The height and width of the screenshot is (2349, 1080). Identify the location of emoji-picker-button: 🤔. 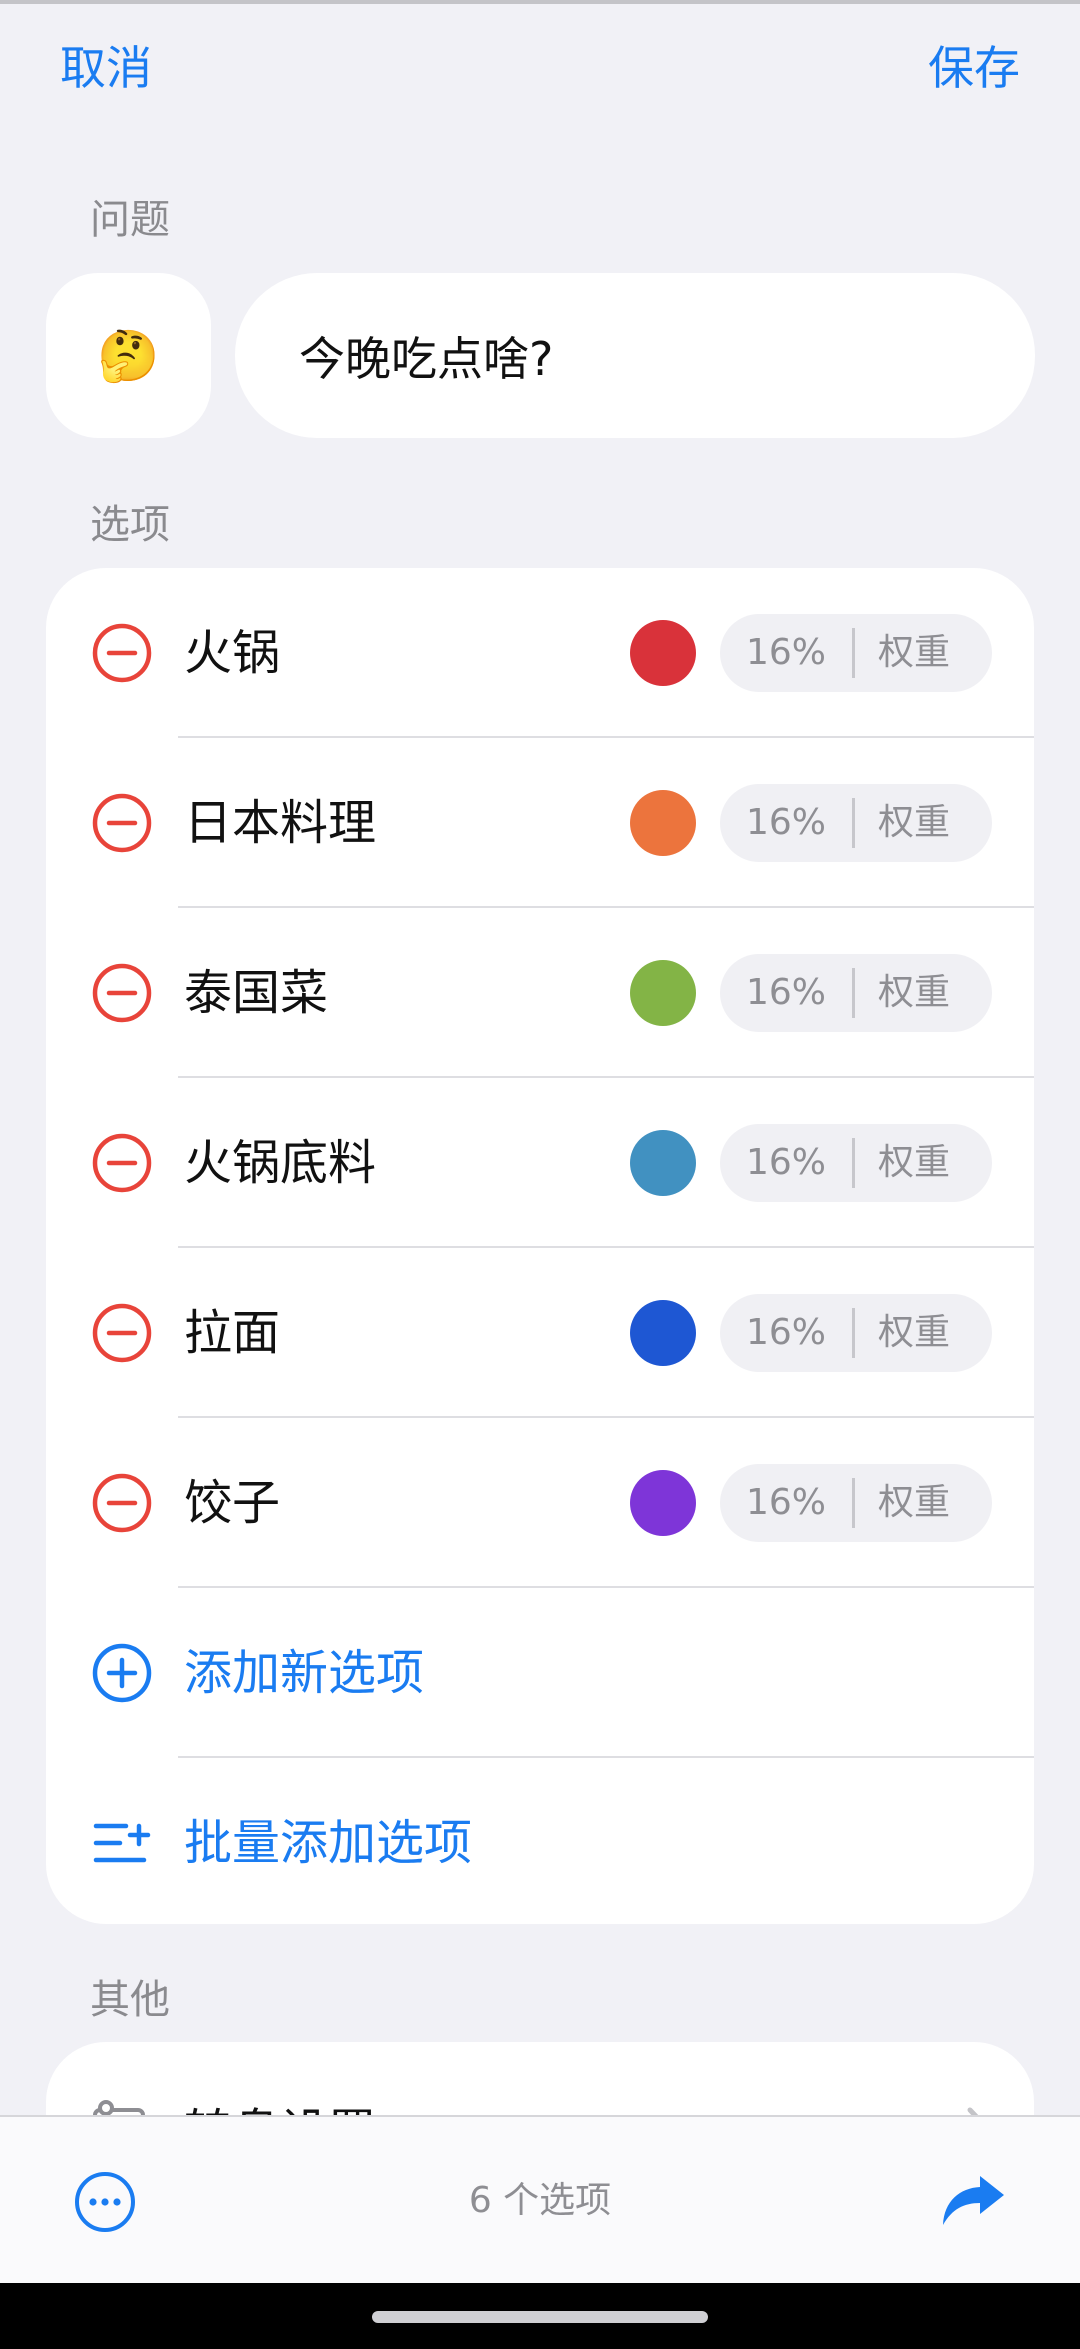
(128, 355).